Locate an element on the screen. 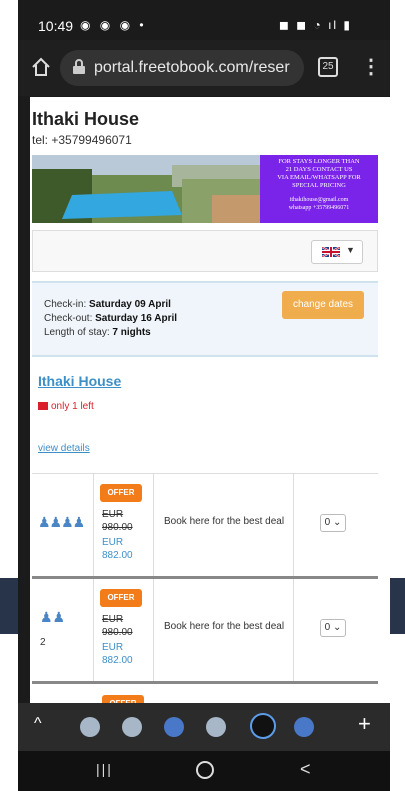 The height and width of the screenshot is (791, 405). status-time: 10:49 is located at coordinates (56, 26).